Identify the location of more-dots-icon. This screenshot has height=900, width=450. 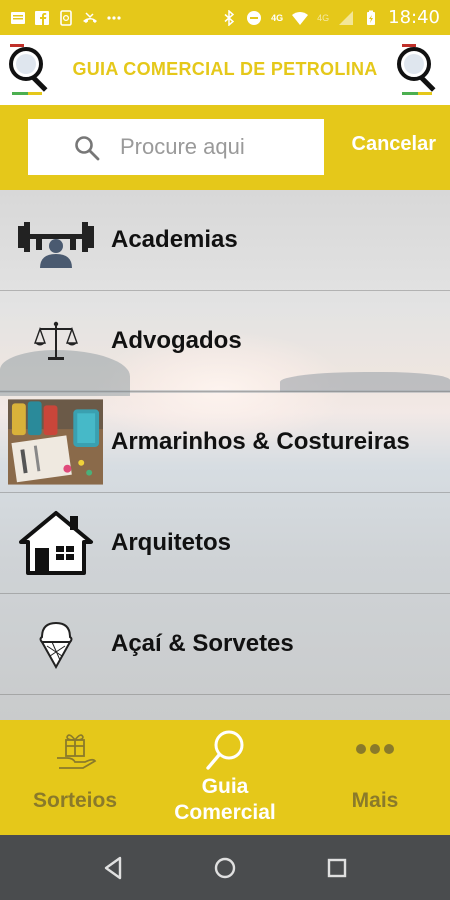
(375, 749).